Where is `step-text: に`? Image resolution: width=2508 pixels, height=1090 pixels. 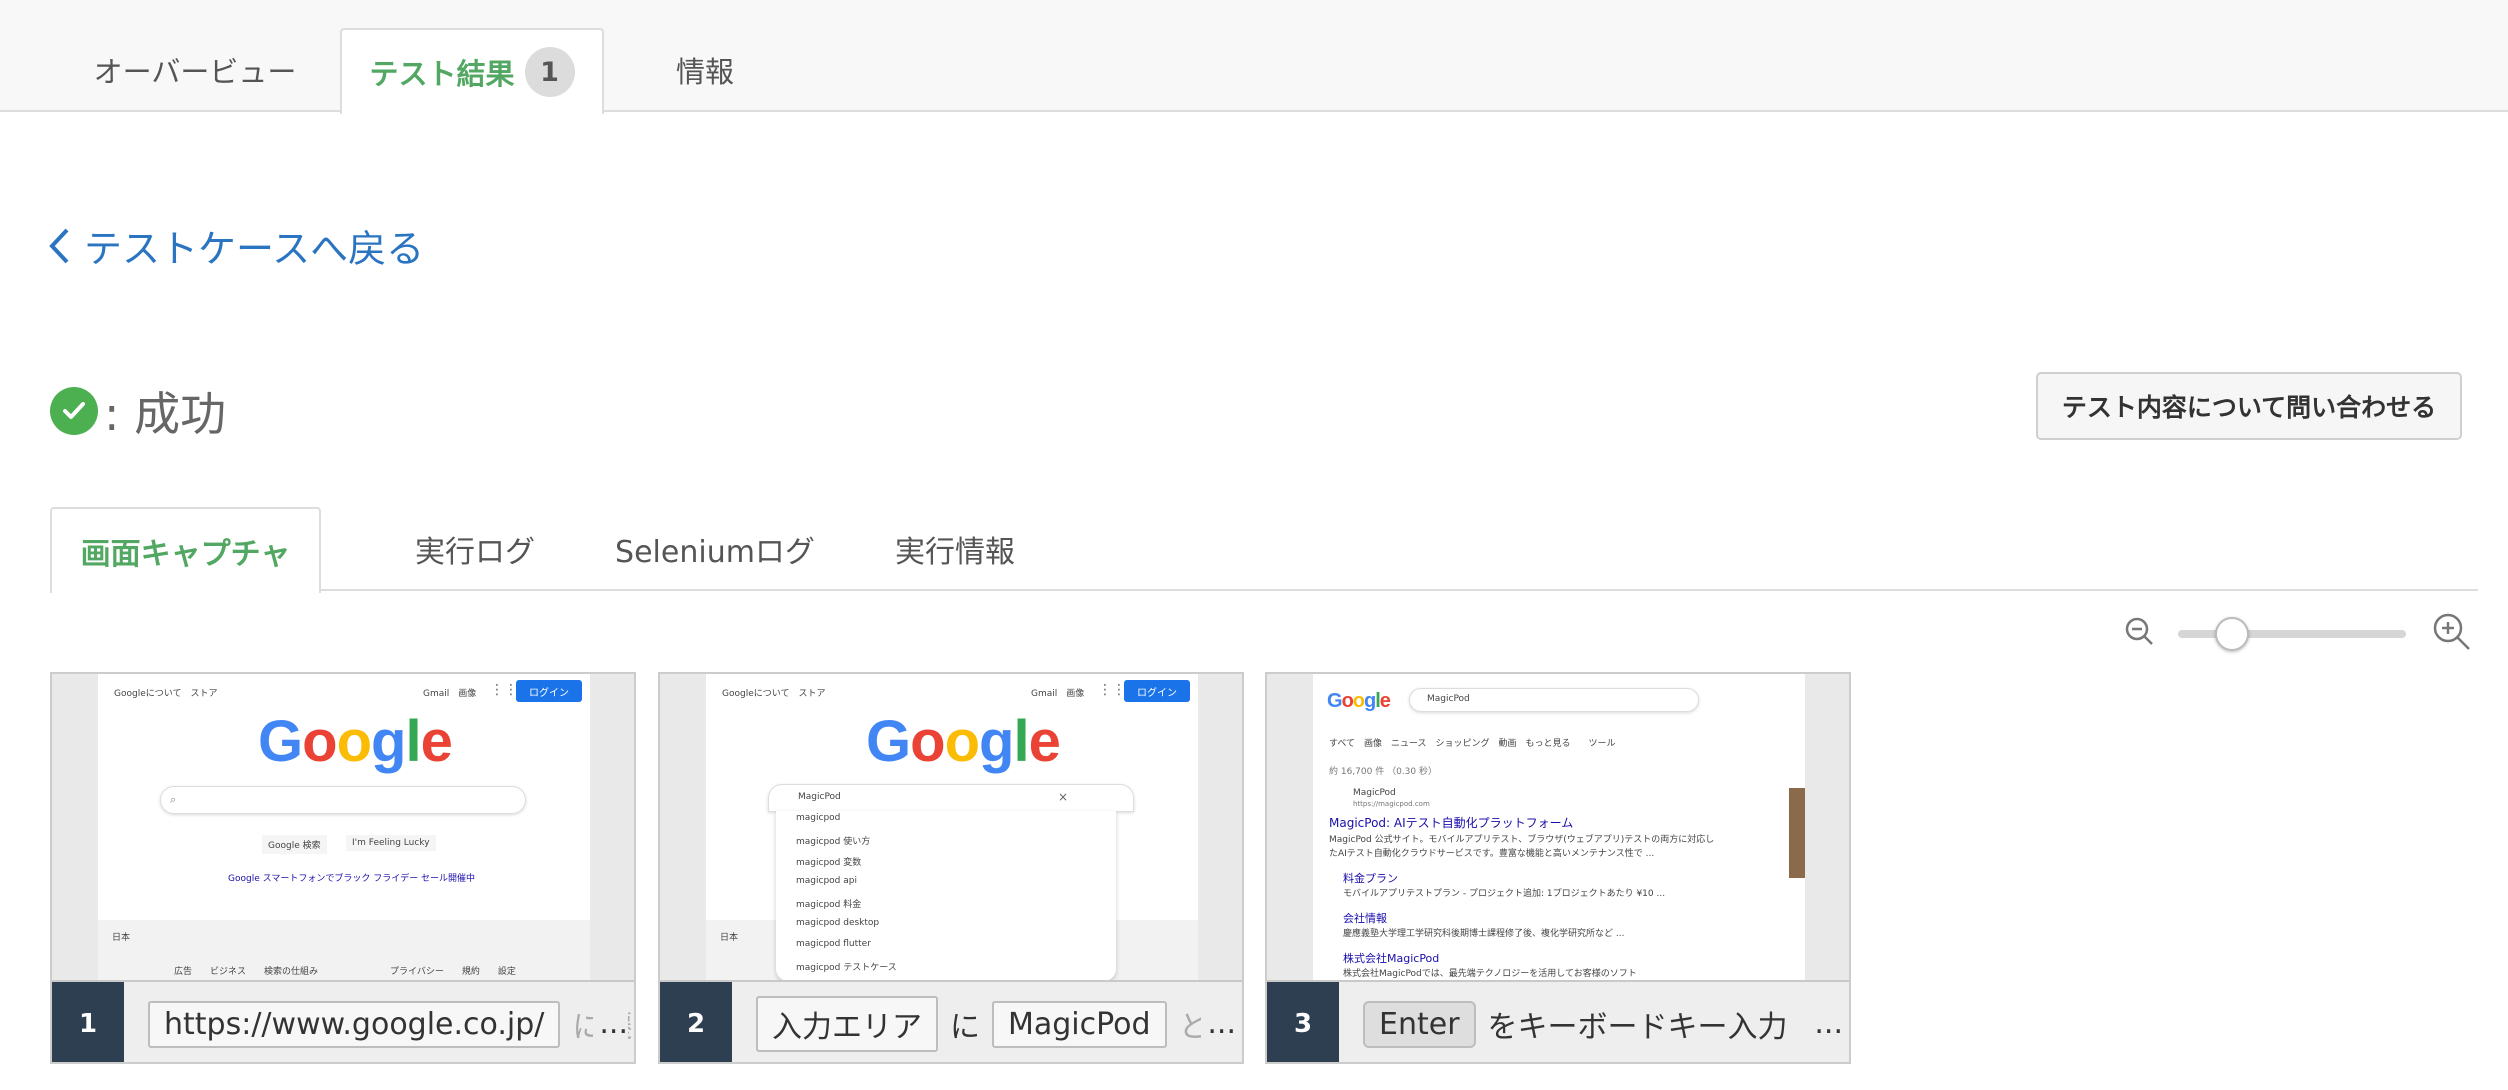
step-text: に is located at coordinates (965, 1027).